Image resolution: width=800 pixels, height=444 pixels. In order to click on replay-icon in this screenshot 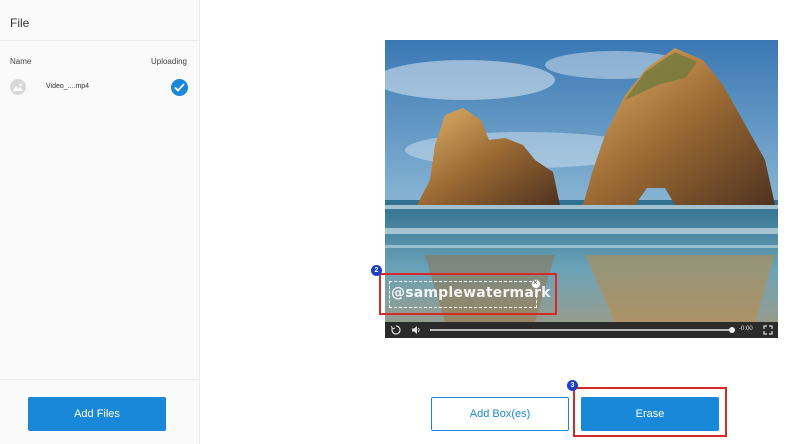, I will do `click(396, 330)`.